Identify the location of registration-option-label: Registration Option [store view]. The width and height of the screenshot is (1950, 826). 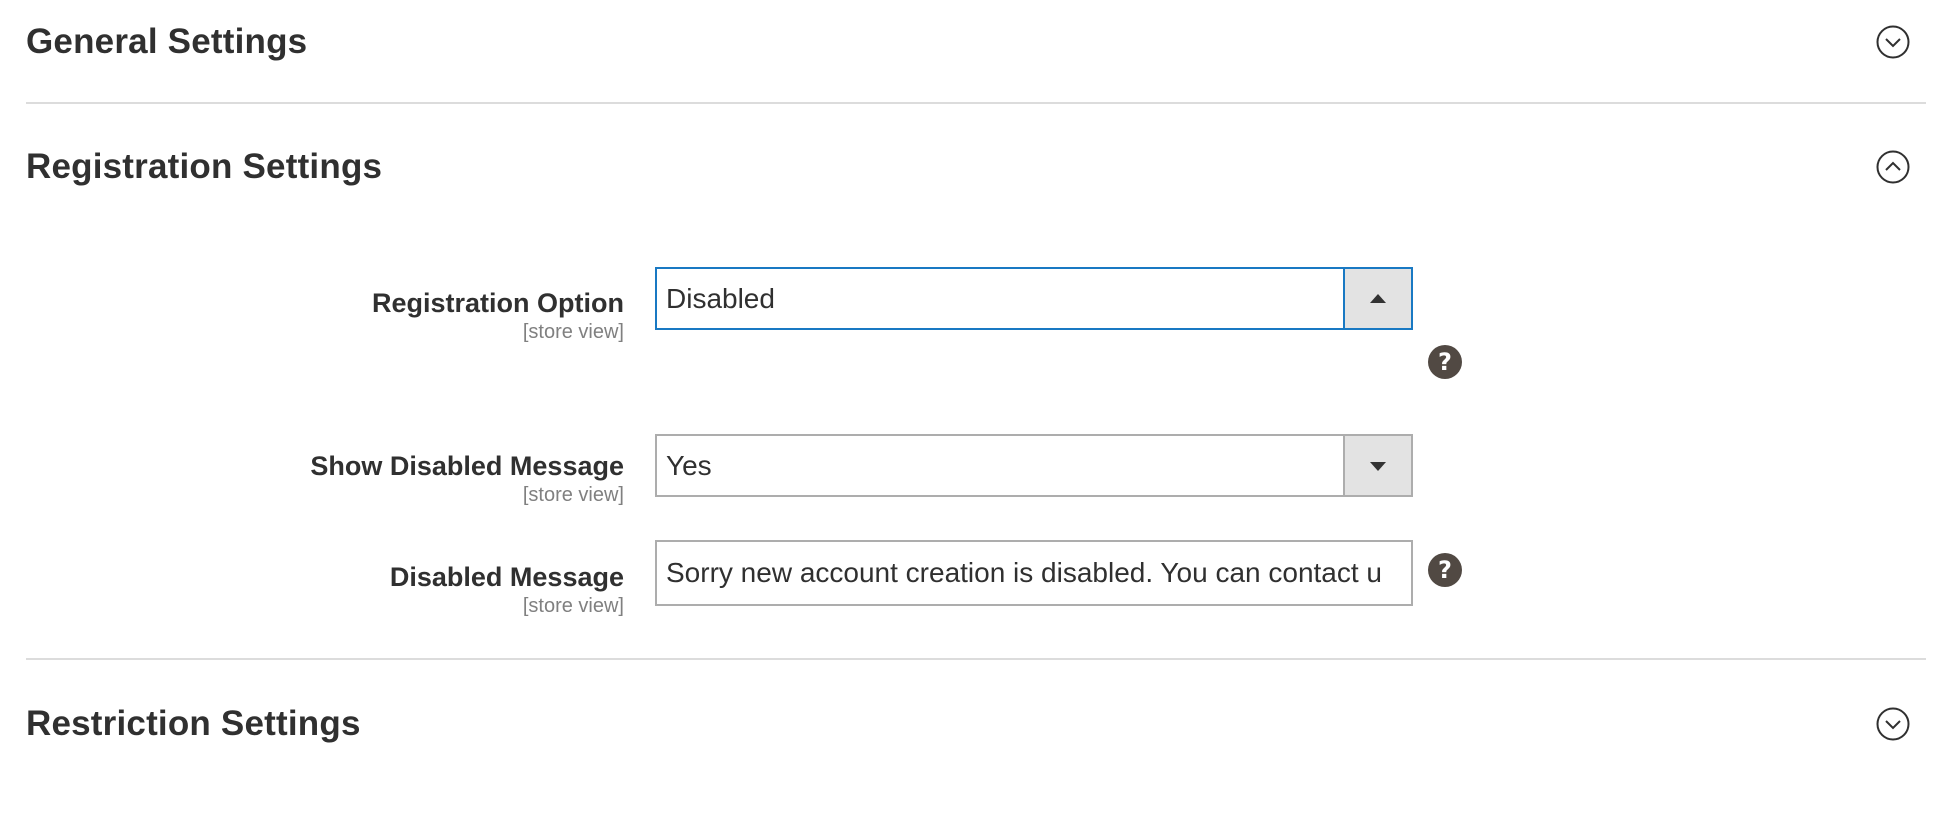
(412, 316).